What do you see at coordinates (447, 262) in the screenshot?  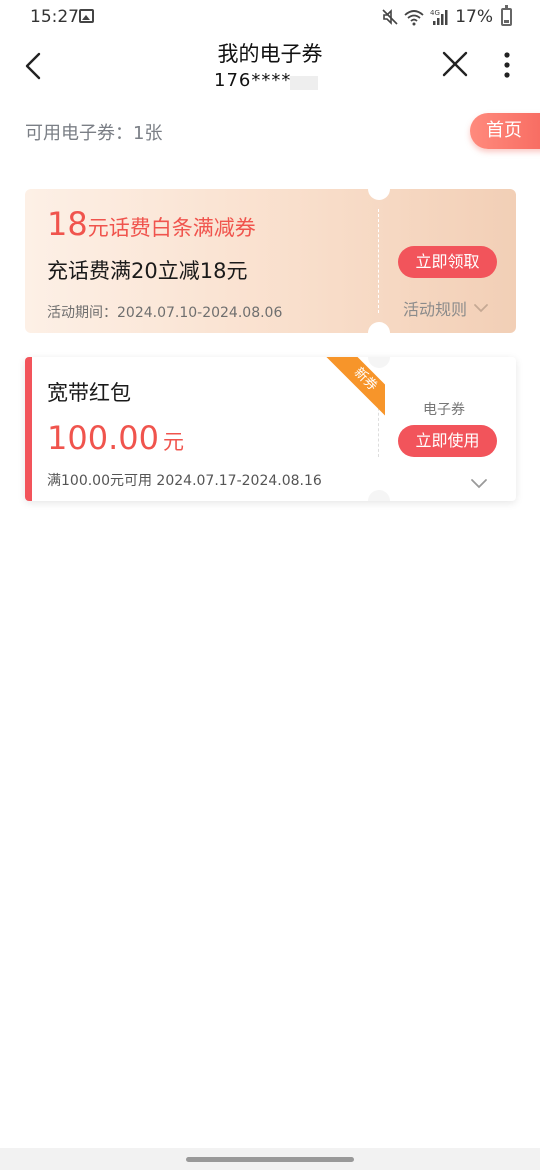 I see `claim-button: 立即领取` at bounding box center [447, 262].